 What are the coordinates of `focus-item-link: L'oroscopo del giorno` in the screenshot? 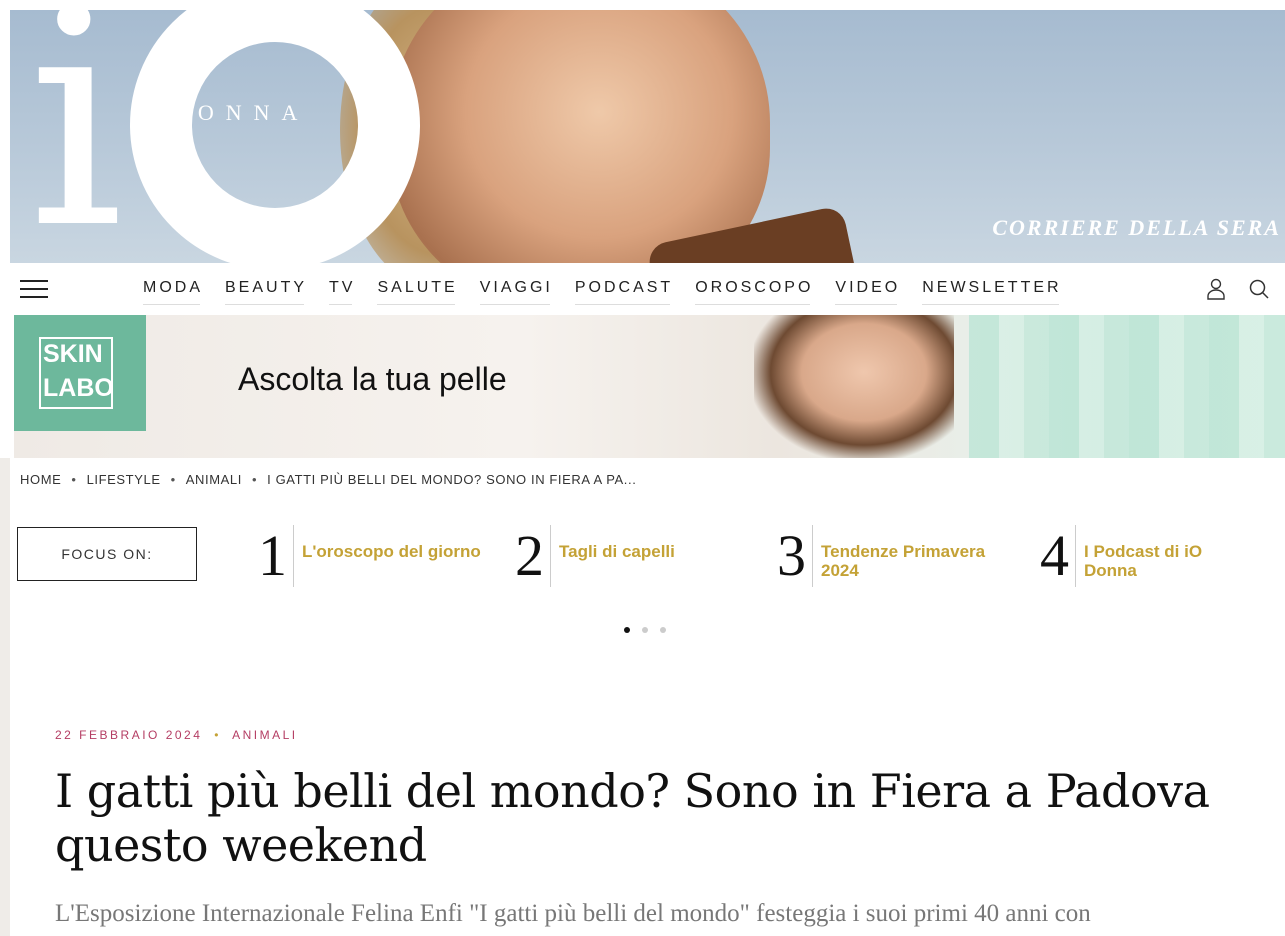 It's located at (392, 563).